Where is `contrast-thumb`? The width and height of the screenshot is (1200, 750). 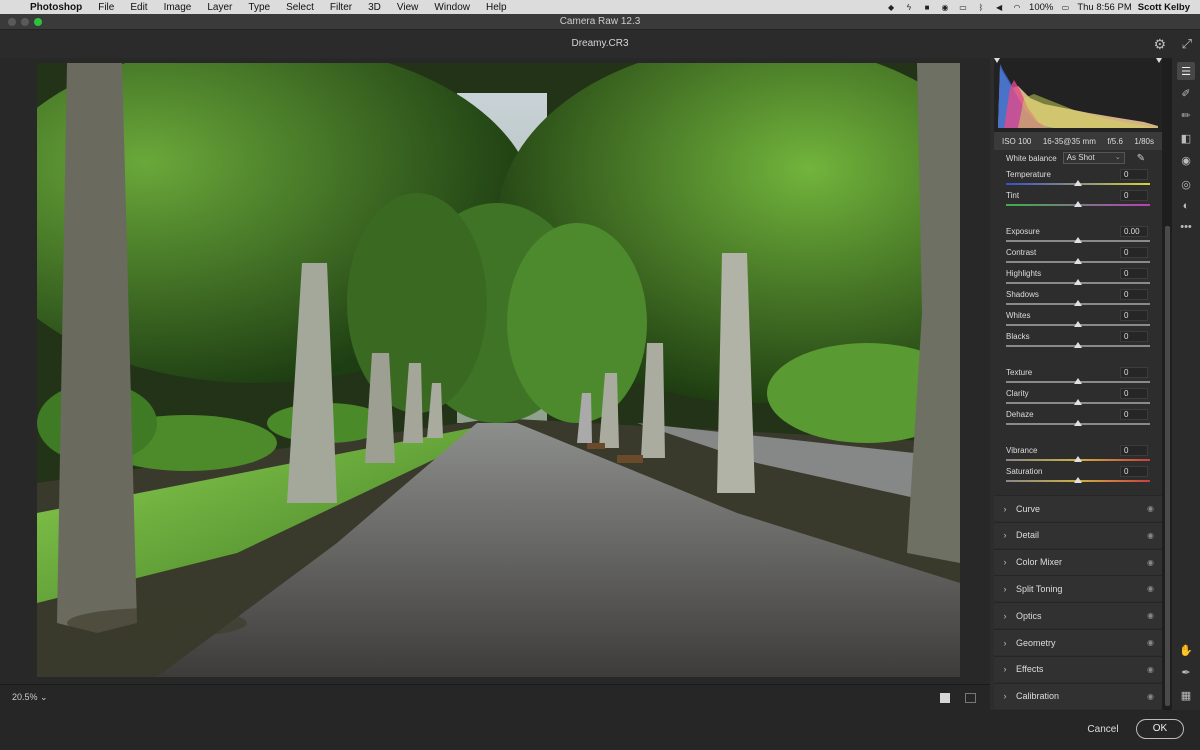 contrast-thumb is located at coordinates (1078, 261).